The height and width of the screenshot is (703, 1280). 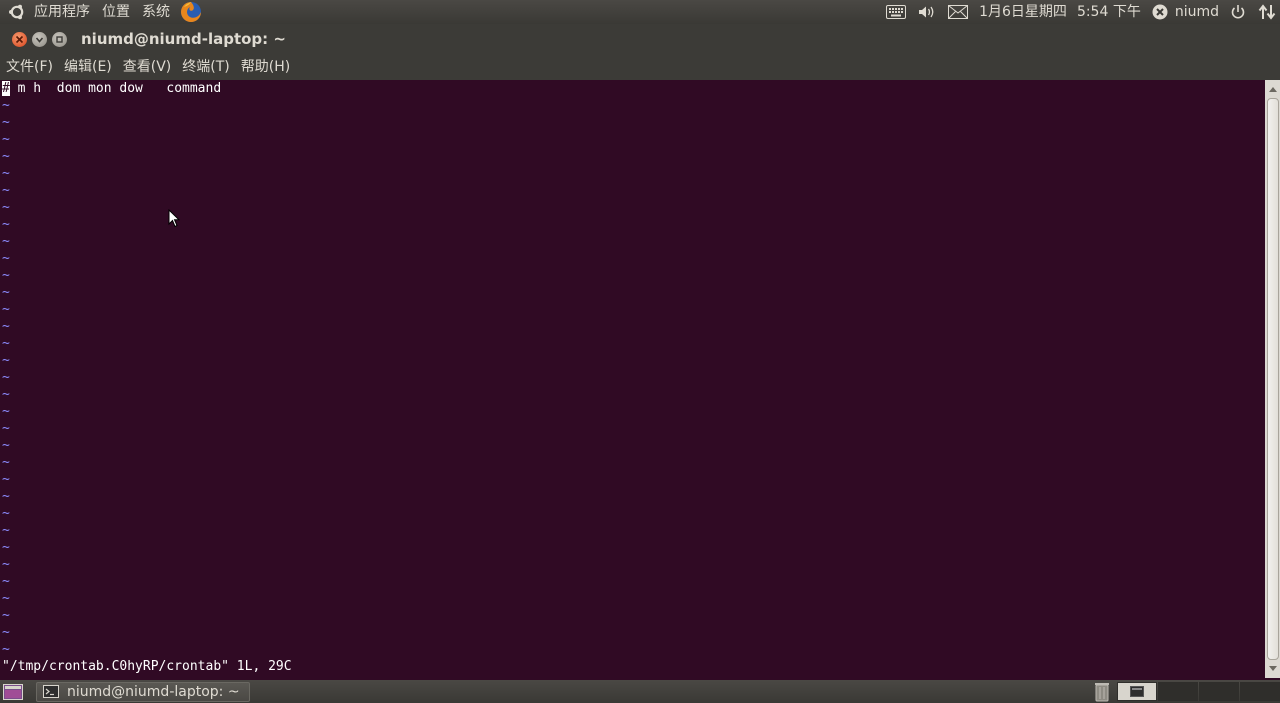 What do you see at coordinates (116, 12) in the screenshot?
I see `places-menu: 位置` at bounding box center [116, 12].